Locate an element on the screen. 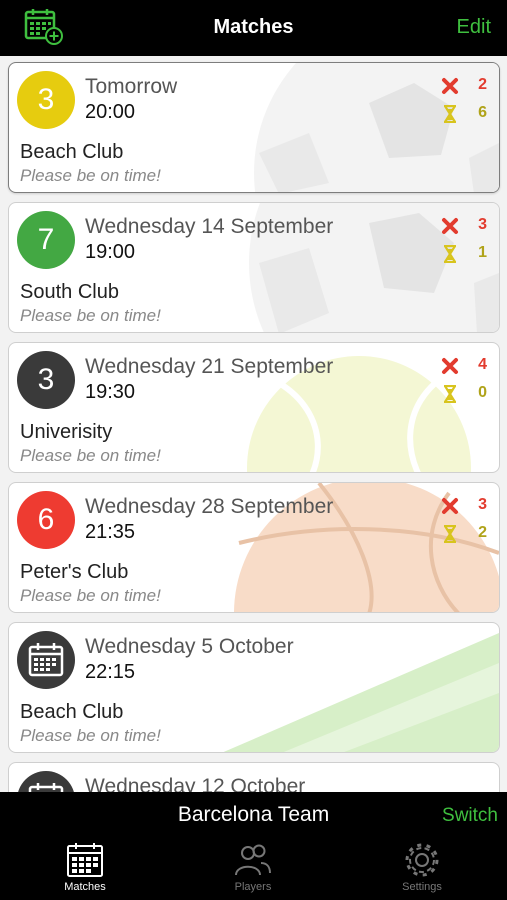  pending-count: 2 is located at coordinates (464, 534).